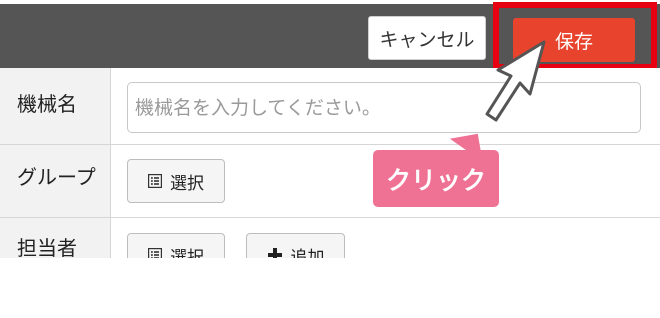  I want to click on group-label: グループ, so click(56, 177).